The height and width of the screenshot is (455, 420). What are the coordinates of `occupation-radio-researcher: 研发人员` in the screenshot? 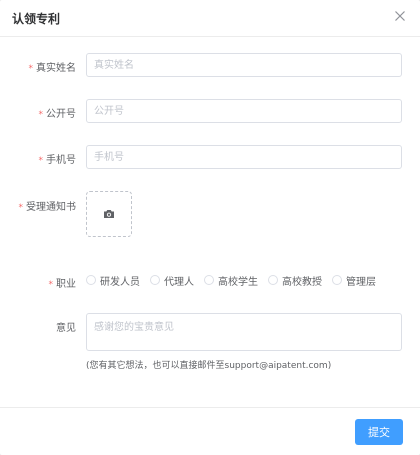 It's located at (113, 280).